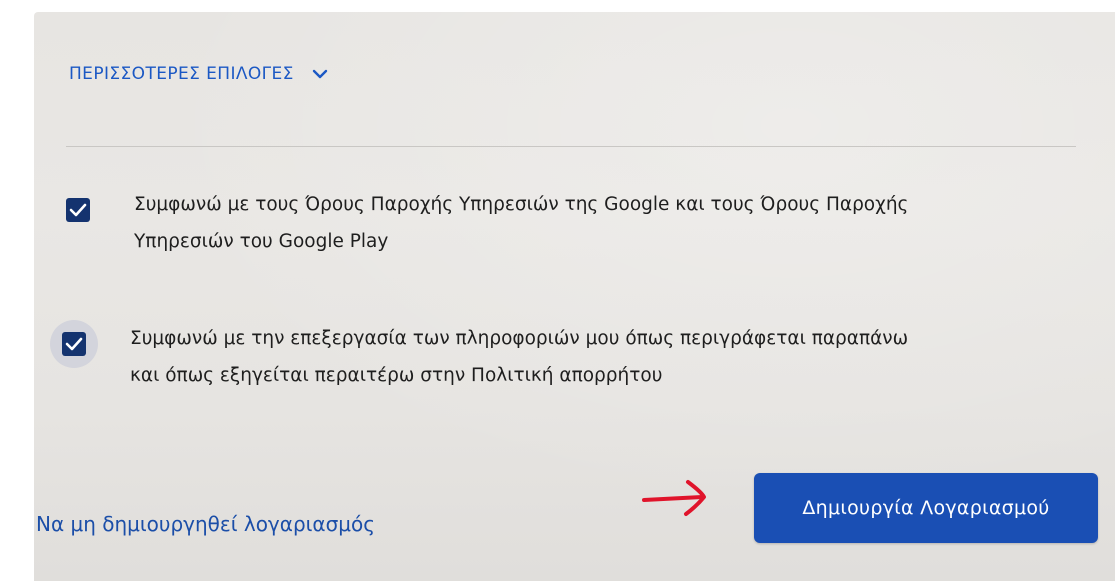 The width and height of the screenshot is (1115, 581). Describe the element at coordinates (261, 241) in the screenshot. I see `terms-consent-line-2: Υπηρεσιών του Google Play` at that location.